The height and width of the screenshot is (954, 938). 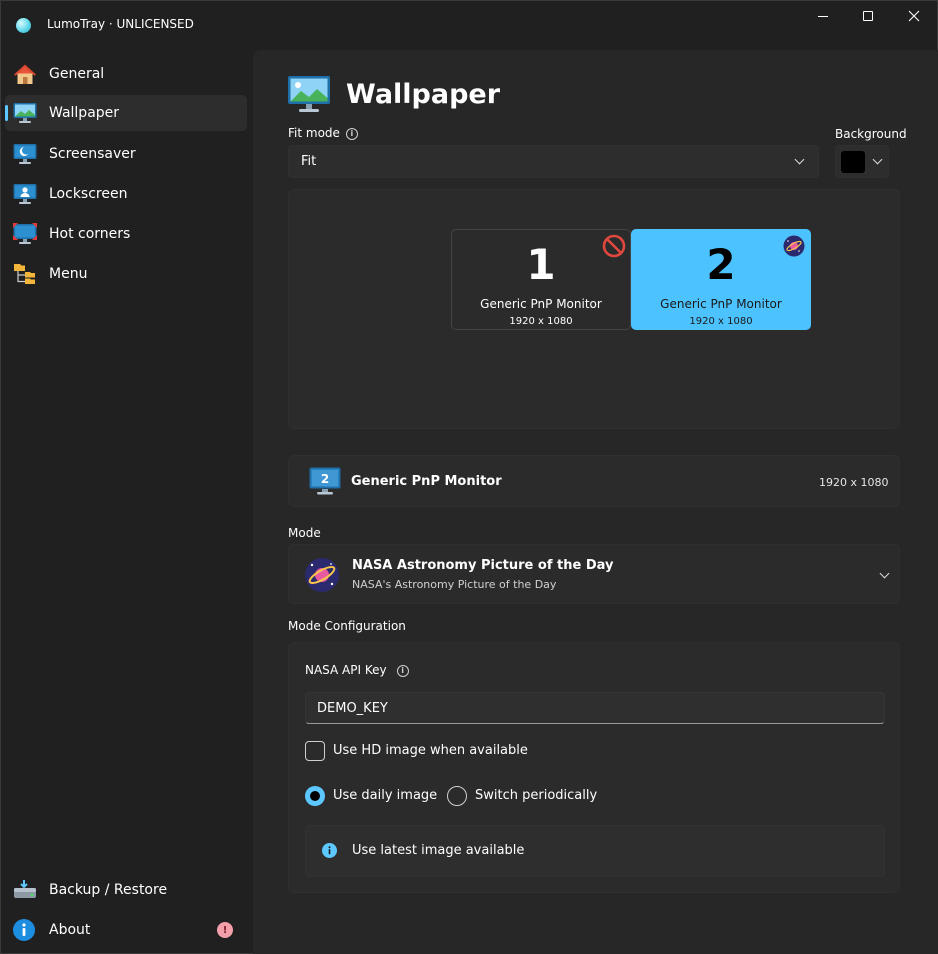 I want to click on info-circle-icon, so click(x=24, y=930).